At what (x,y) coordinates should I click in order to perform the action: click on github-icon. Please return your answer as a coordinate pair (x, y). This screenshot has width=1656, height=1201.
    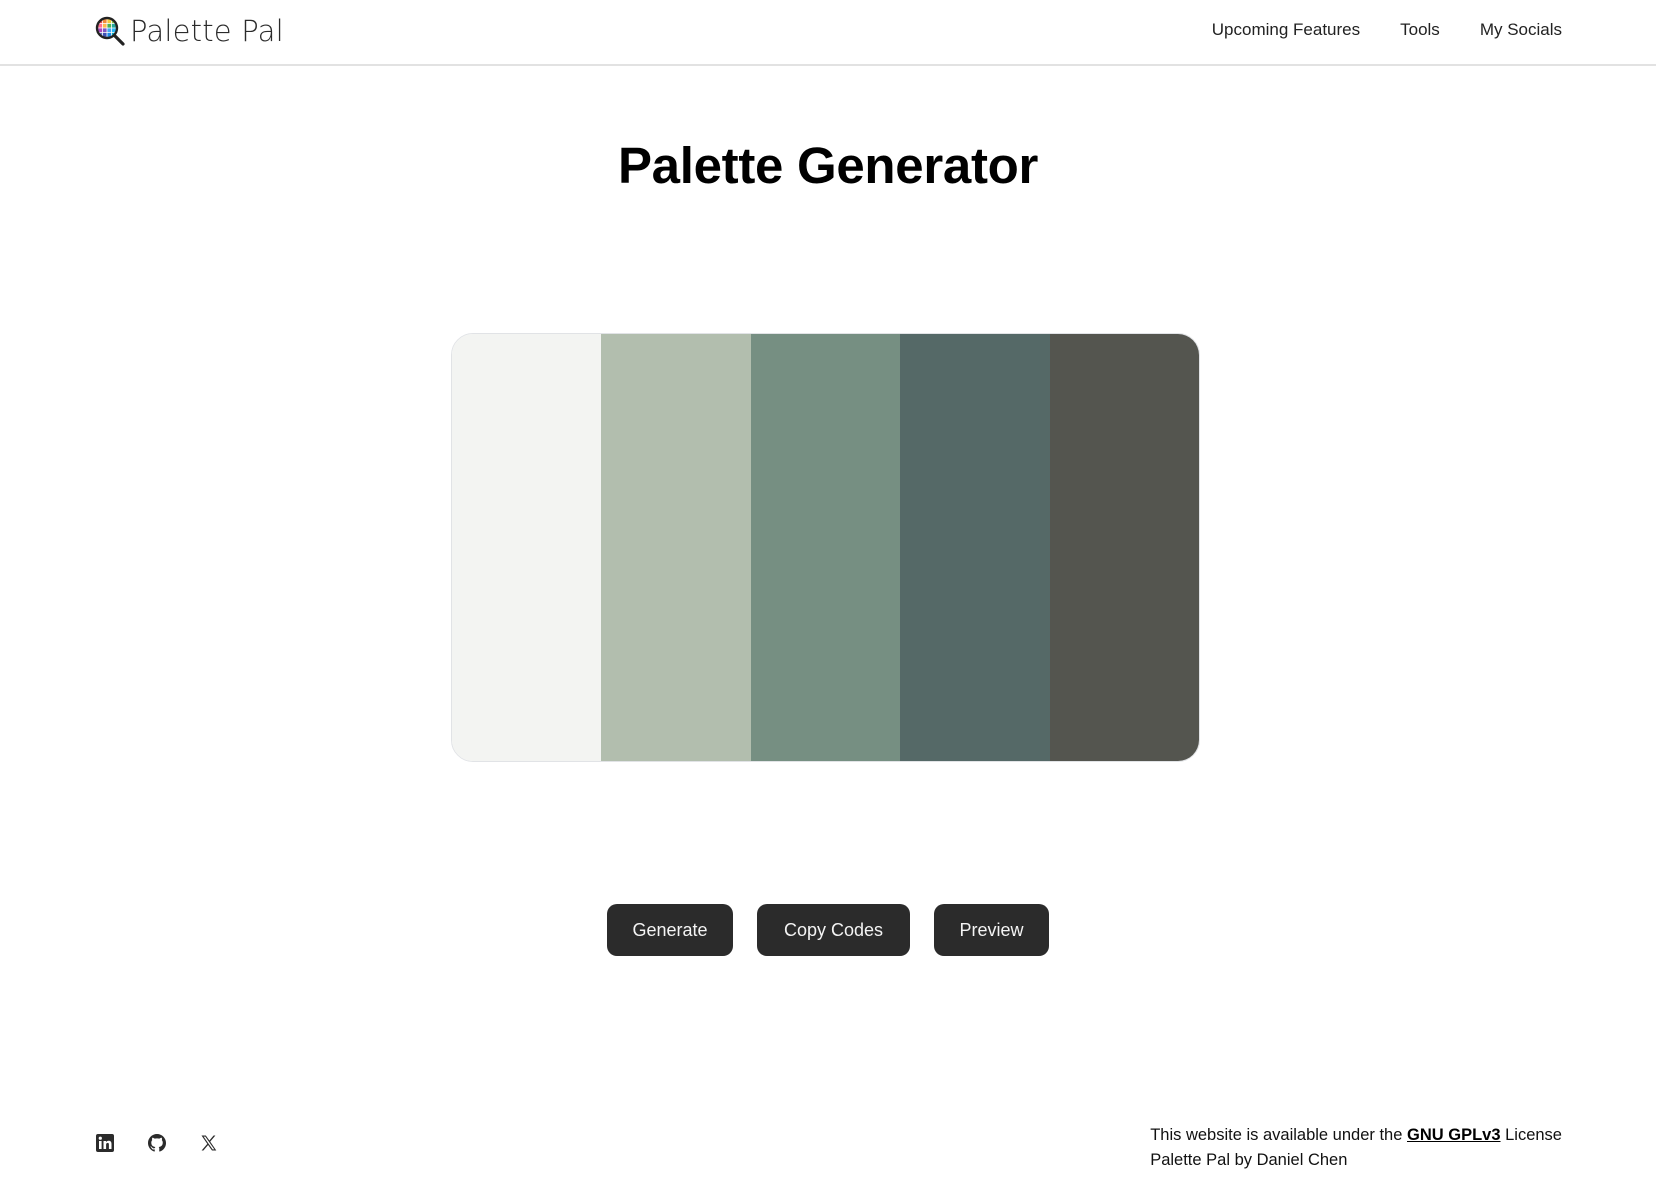
    Looking at the image, I should click on (157, 1145).